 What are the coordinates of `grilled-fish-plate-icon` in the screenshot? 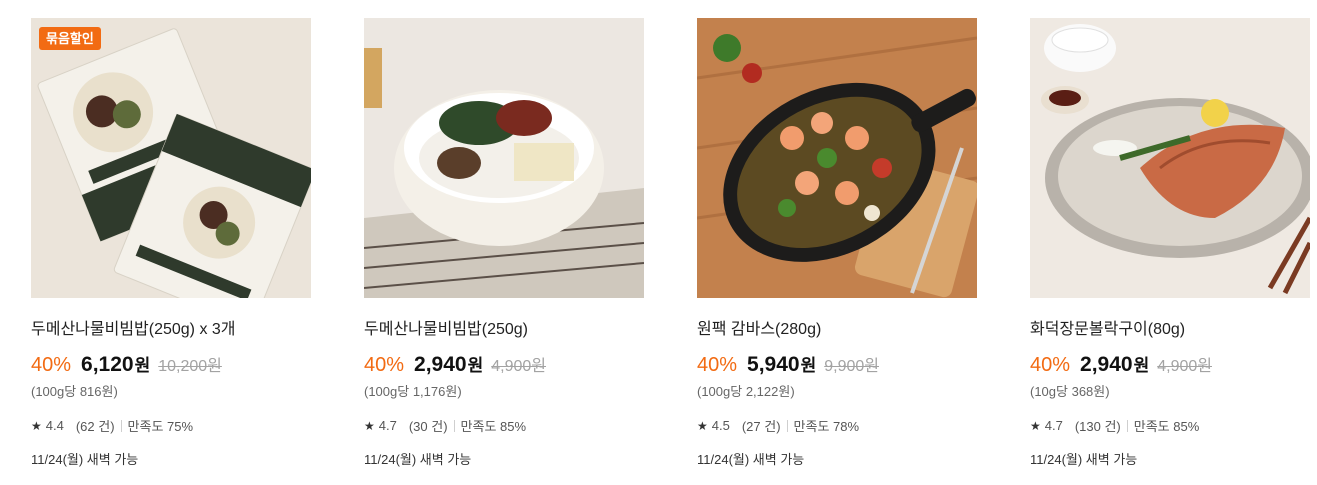 It's located at (1170, 158).